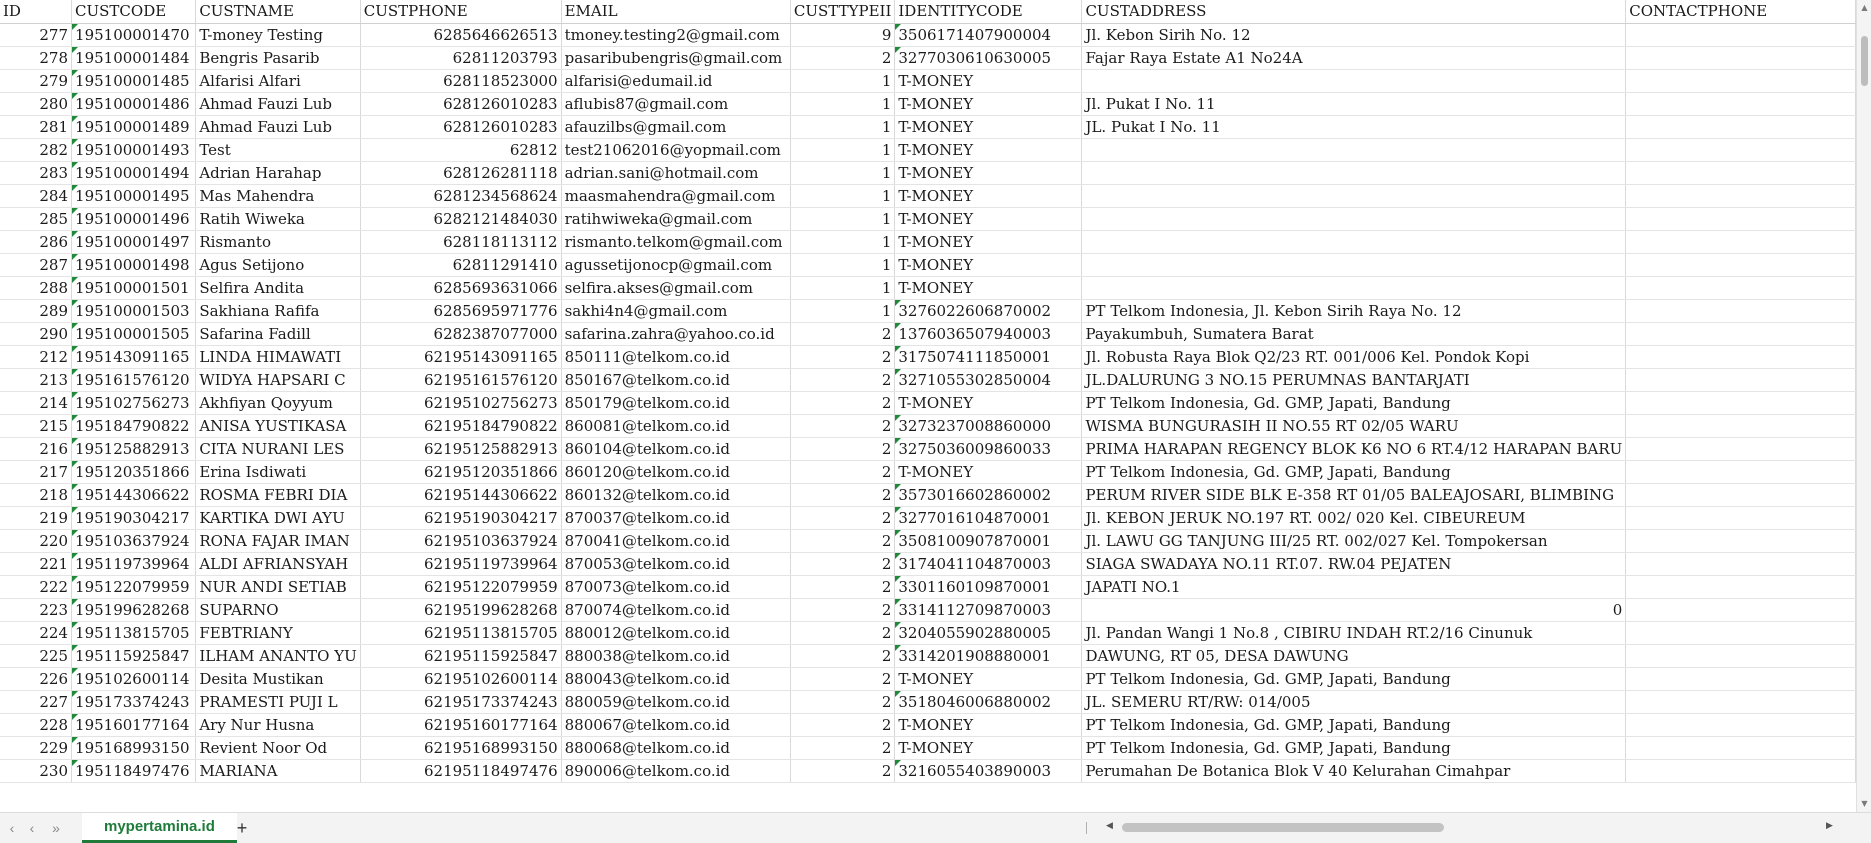  What do you see at coordinates (278, 564) in the screenshot?
I see `table-cell: ALDI AFRIANSYAH` at bounding box center [278, 564].